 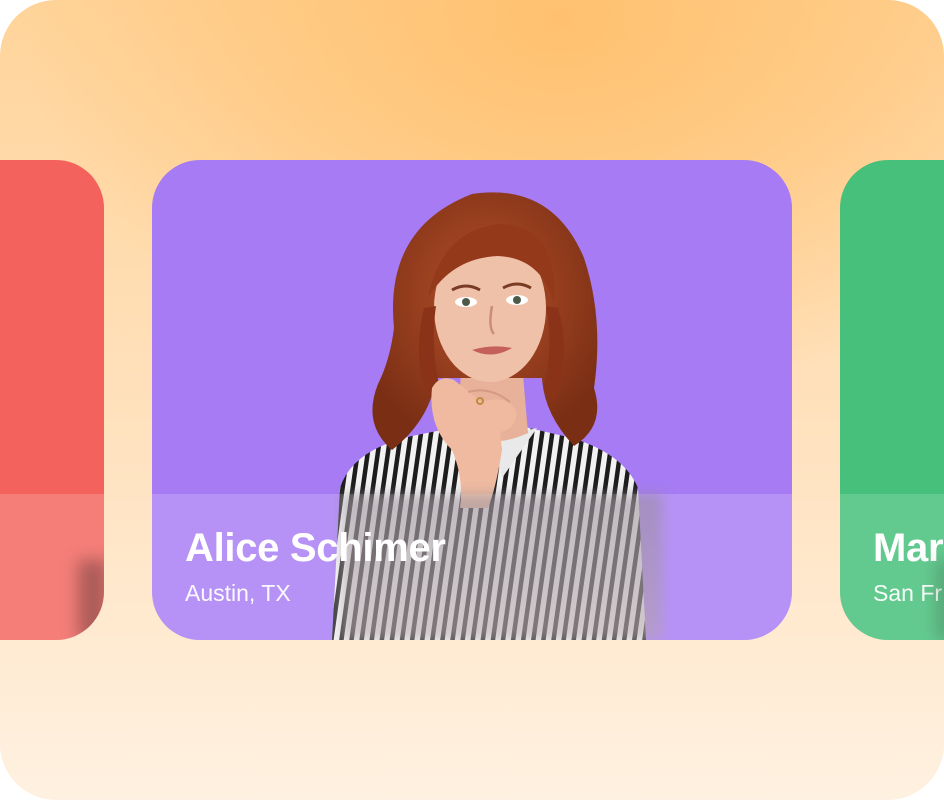 What do you see at coordinates (52, 567) in the screenshot?
I see `card-caption` at bounding box center [52, 567].